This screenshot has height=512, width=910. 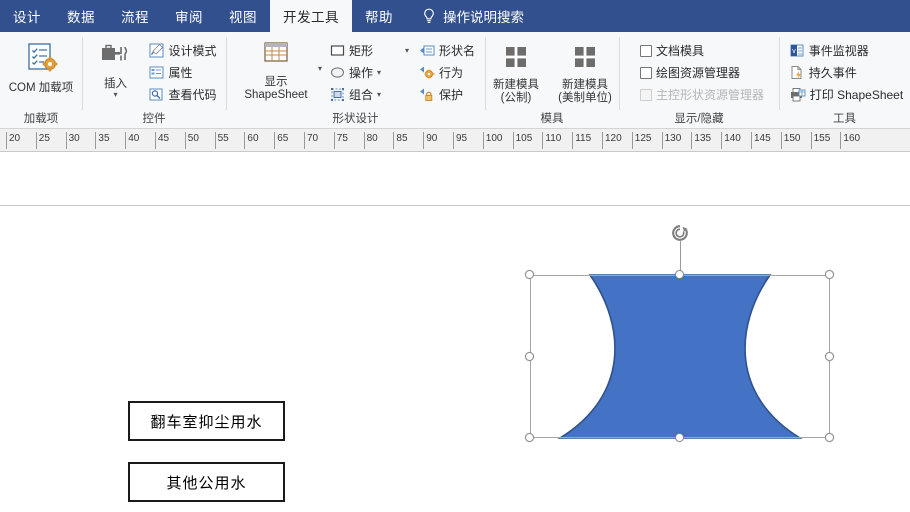 I want to click on shape-design-small-column-2: 形状名 行为 保护, so click(x=447, y=71).